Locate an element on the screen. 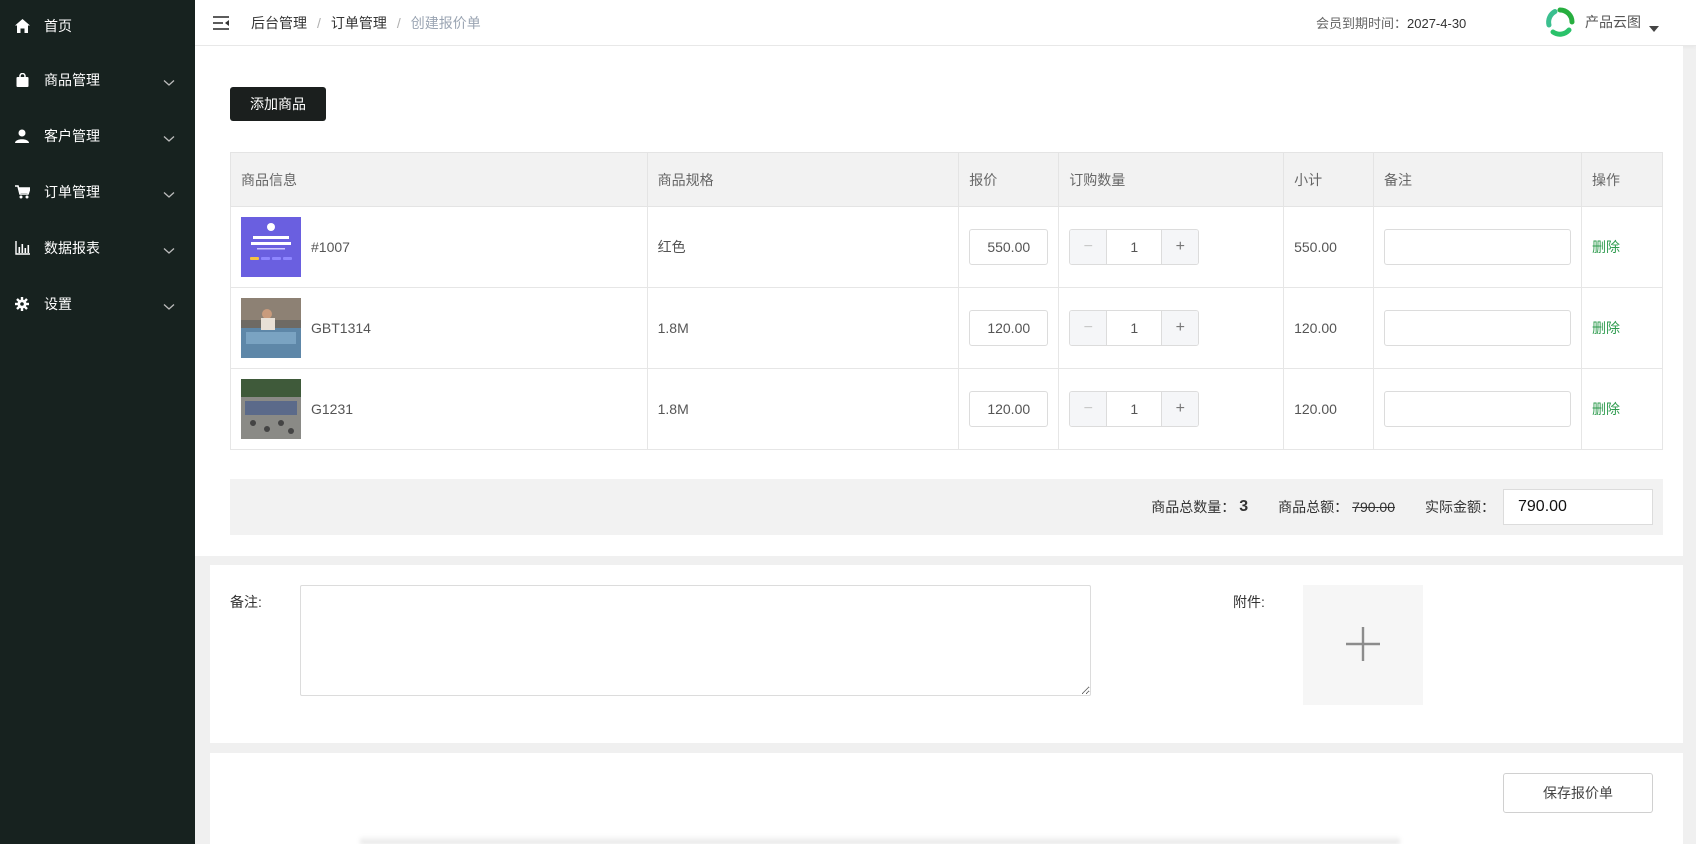 The height and width of the screenshot is (844, 1696). caret-down-icon is located at coordinates (1654, 25).